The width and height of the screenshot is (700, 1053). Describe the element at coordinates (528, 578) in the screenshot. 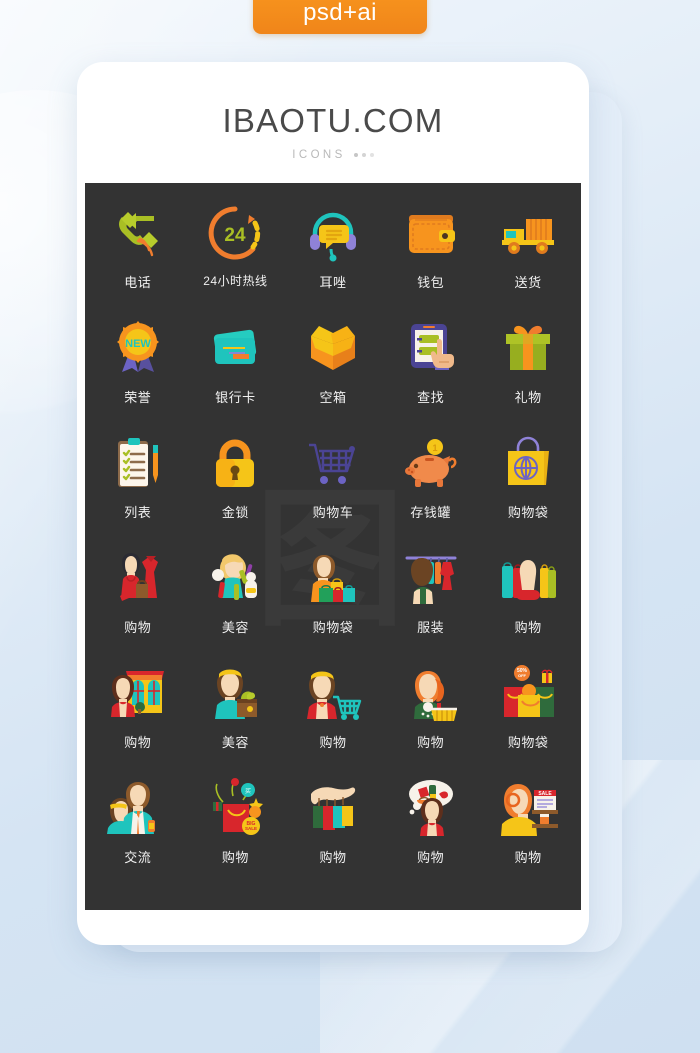

I see `bags-and-shoes-icon` at that location.